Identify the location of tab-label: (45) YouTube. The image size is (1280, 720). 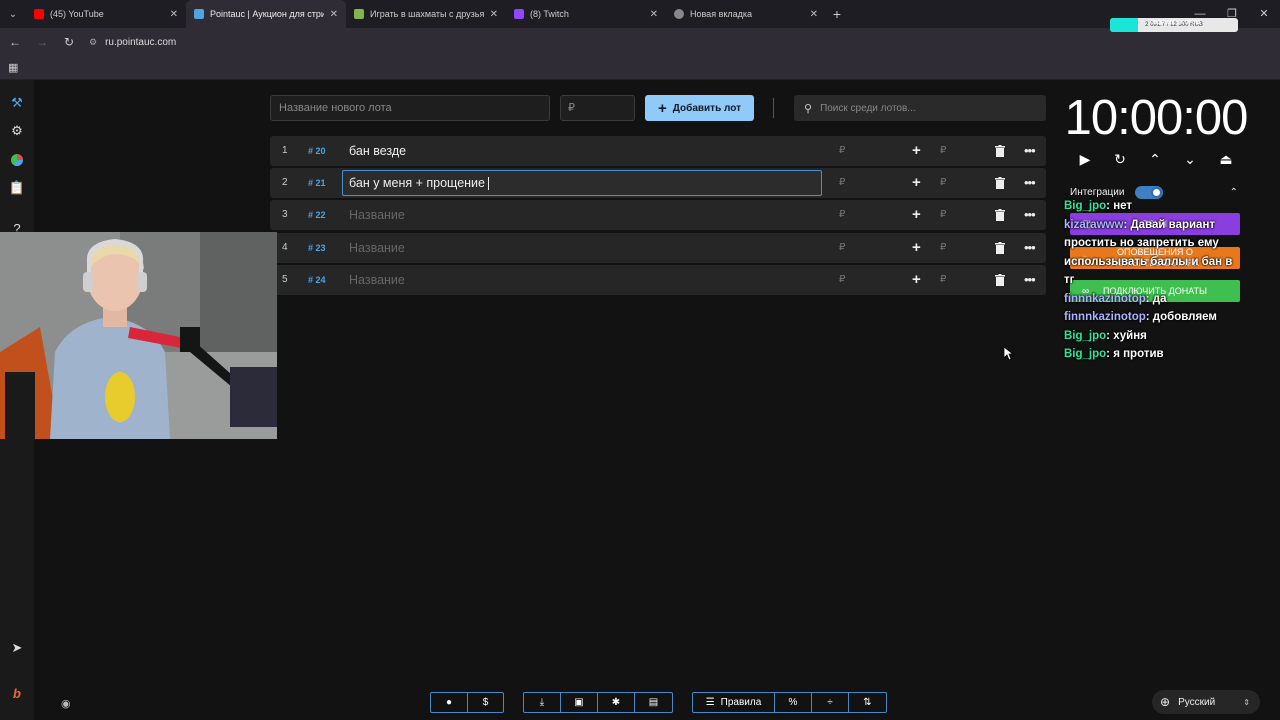
(77, 14).